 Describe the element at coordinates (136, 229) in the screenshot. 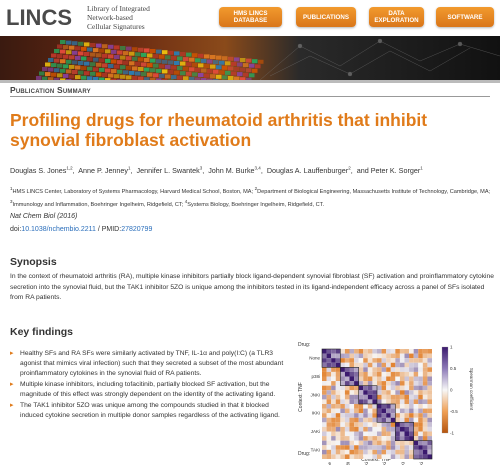

I see `pmid-link: 27820799` at that location.